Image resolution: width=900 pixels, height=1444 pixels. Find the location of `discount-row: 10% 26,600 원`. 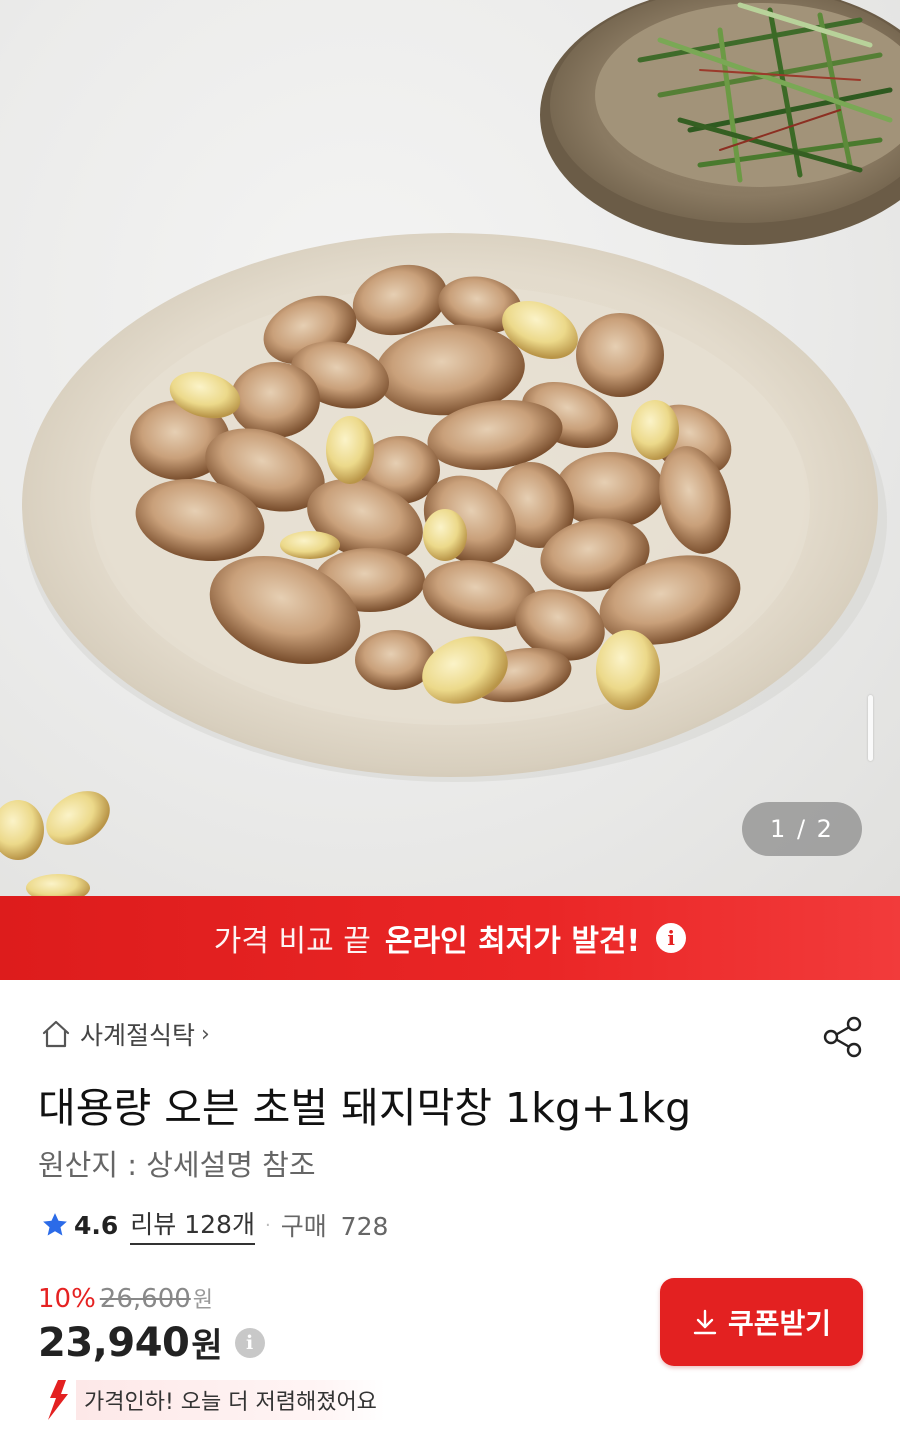

discount-row: 10% 26,600 원 is located at coordinates (151, 1298).